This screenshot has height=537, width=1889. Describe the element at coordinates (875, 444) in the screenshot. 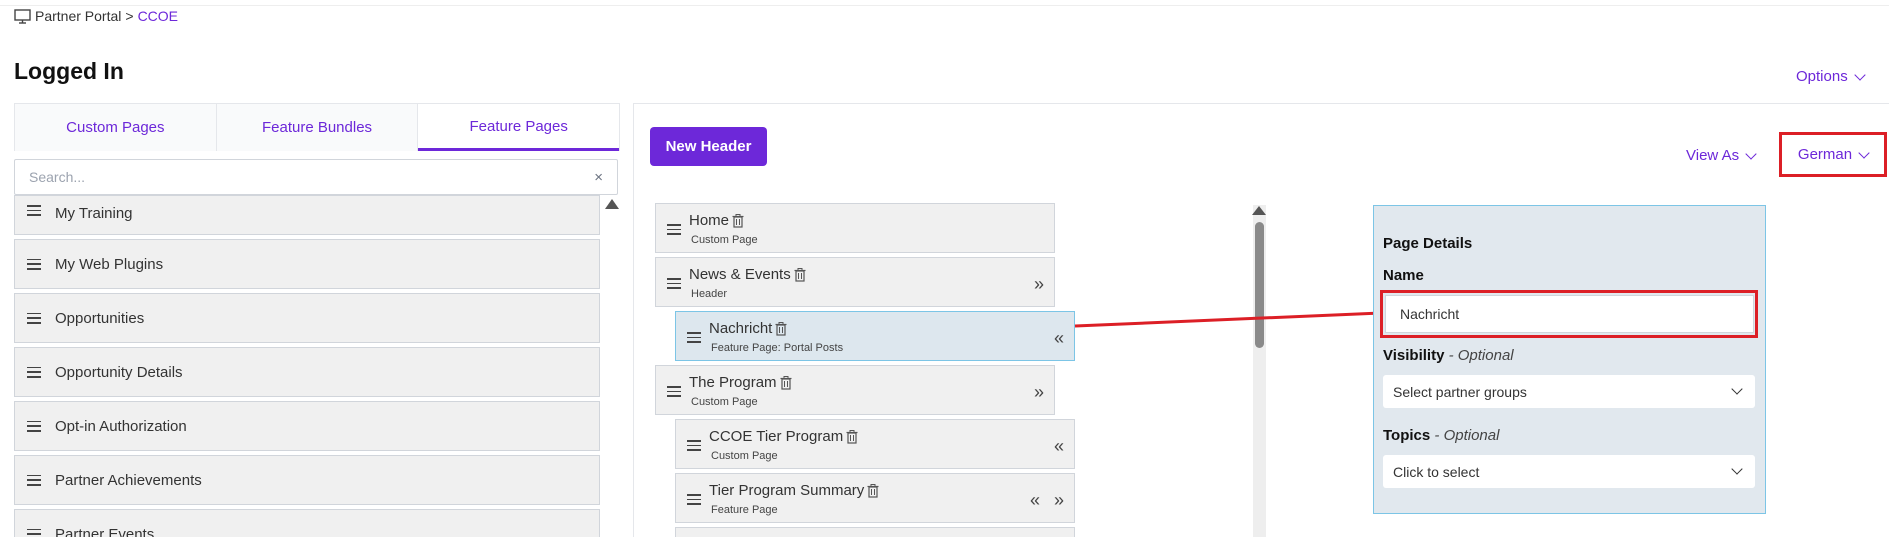

I see `tree-item-ccoe-tier-program: CCOE Tier Program Custom Page «` at that location.